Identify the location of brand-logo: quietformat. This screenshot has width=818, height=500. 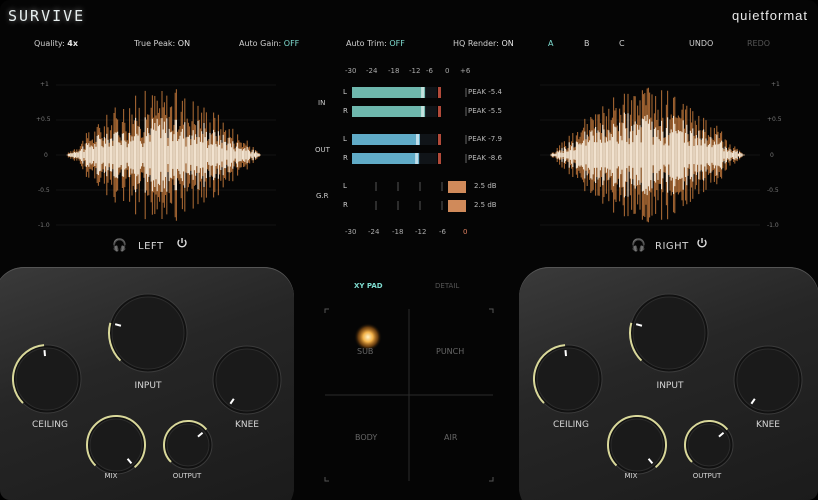
(769, 15).